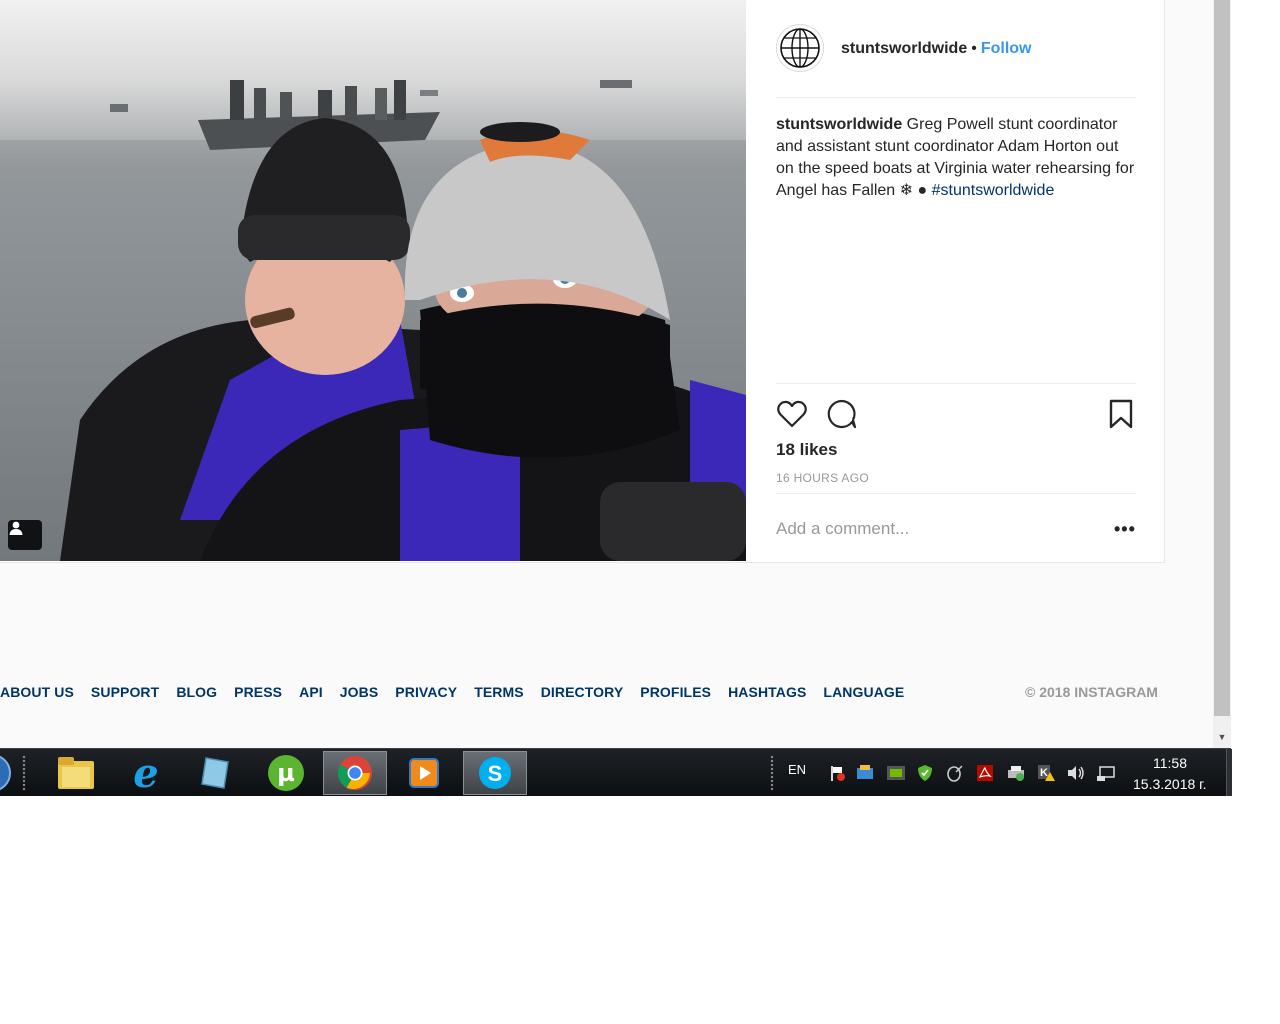  I want to click on svg-text: S, so click(495, 773).